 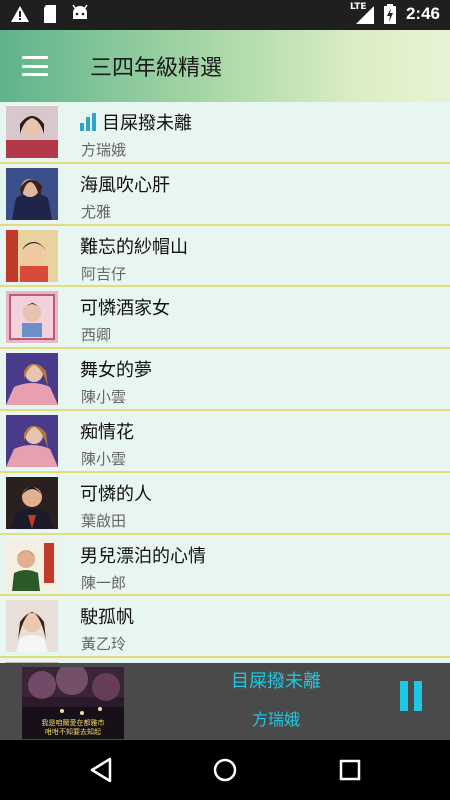 What do you see at coordinates (389, 14) in the screenshot?
I see `battery-charging-icon` at bounding box center [389, 14].